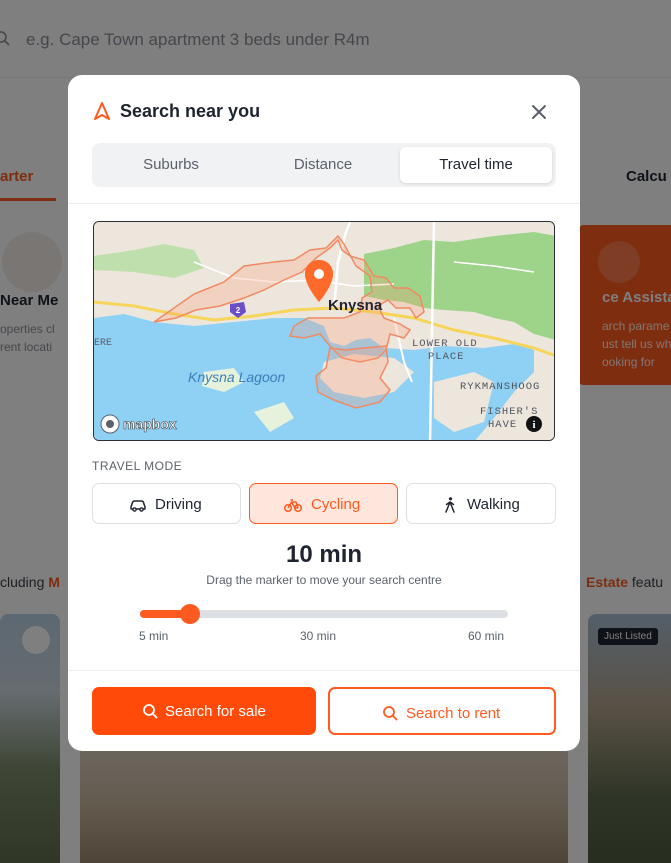  Describe the element at coordinates (355, 305) in the screenshot. I see `map-label-town: Knysna` at that location.